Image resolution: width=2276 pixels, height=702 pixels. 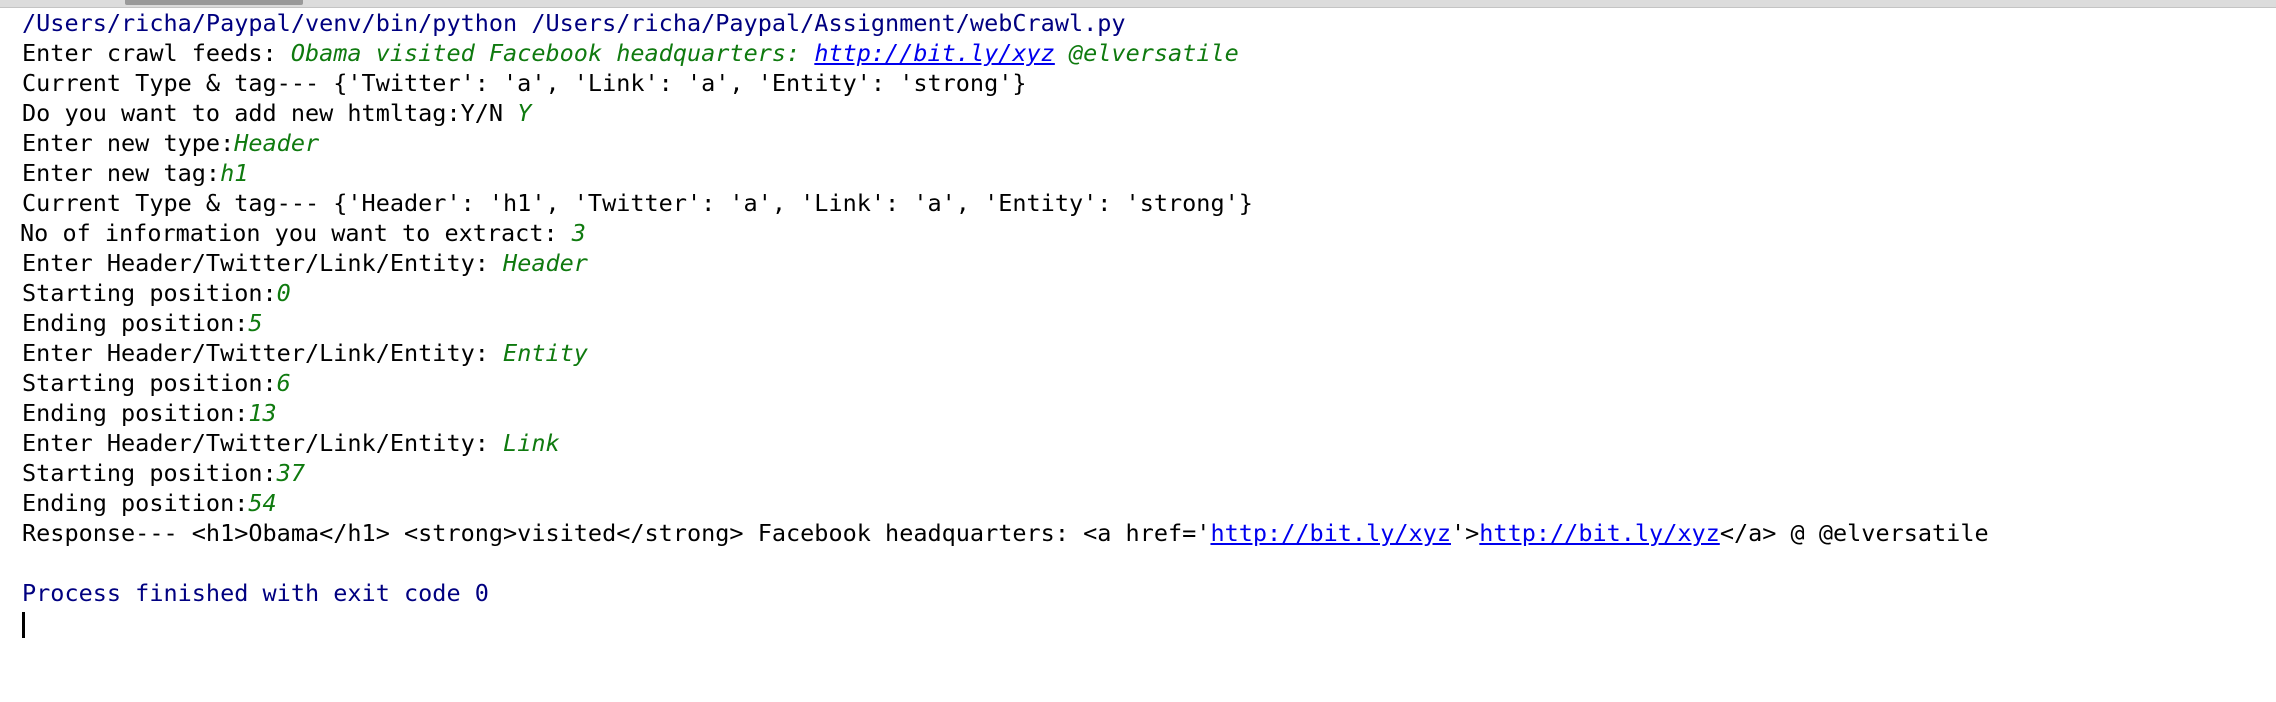 I want to click on extraction-type-input: Header, so click(x=545, y=263).